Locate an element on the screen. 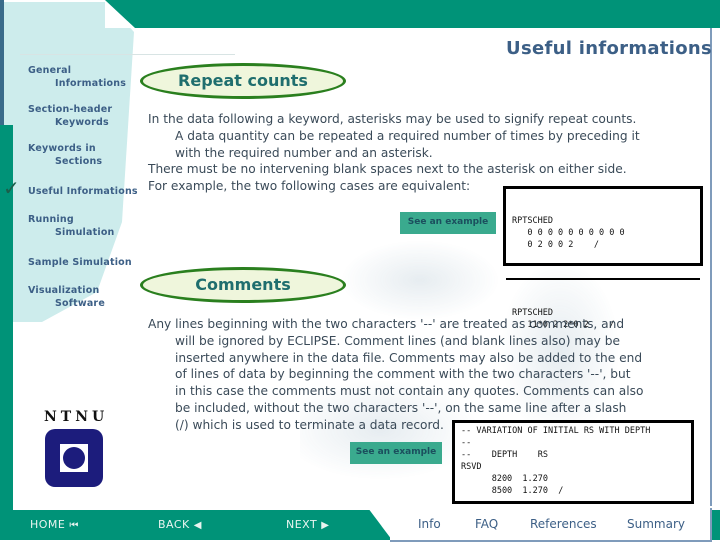 This screenshot has width=720, height=542. back-label: BACK is located at coordinates (174, 524).